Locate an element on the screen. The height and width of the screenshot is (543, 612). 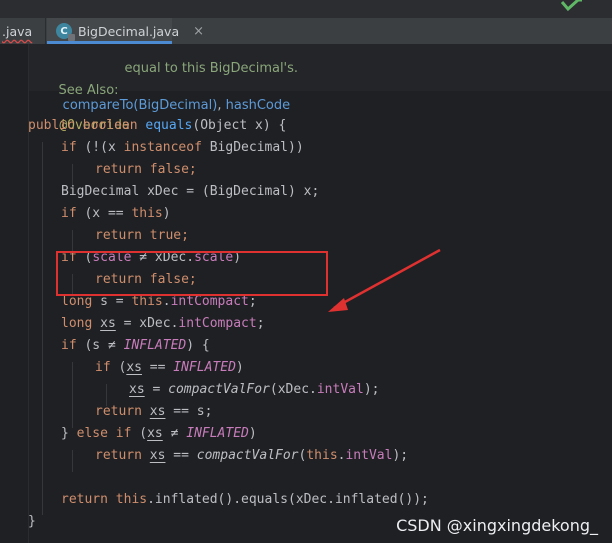
code-line: if (xs == INFLATED) is located at coordinates (169, 367).